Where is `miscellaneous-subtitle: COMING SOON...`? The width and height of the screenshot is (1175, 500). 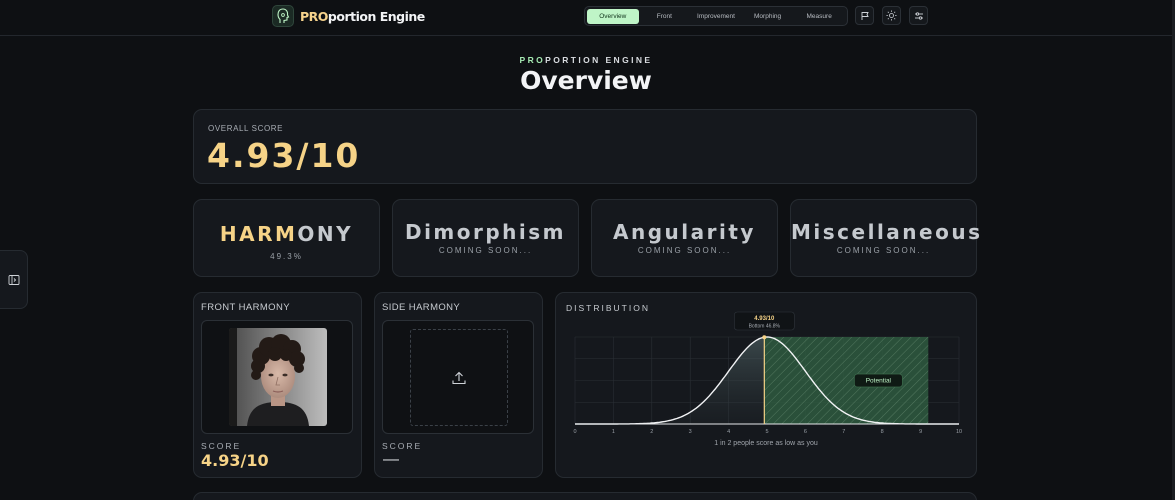
miscellaneous-subtitle: COMING SOON... is located at coordinates (883, 250).